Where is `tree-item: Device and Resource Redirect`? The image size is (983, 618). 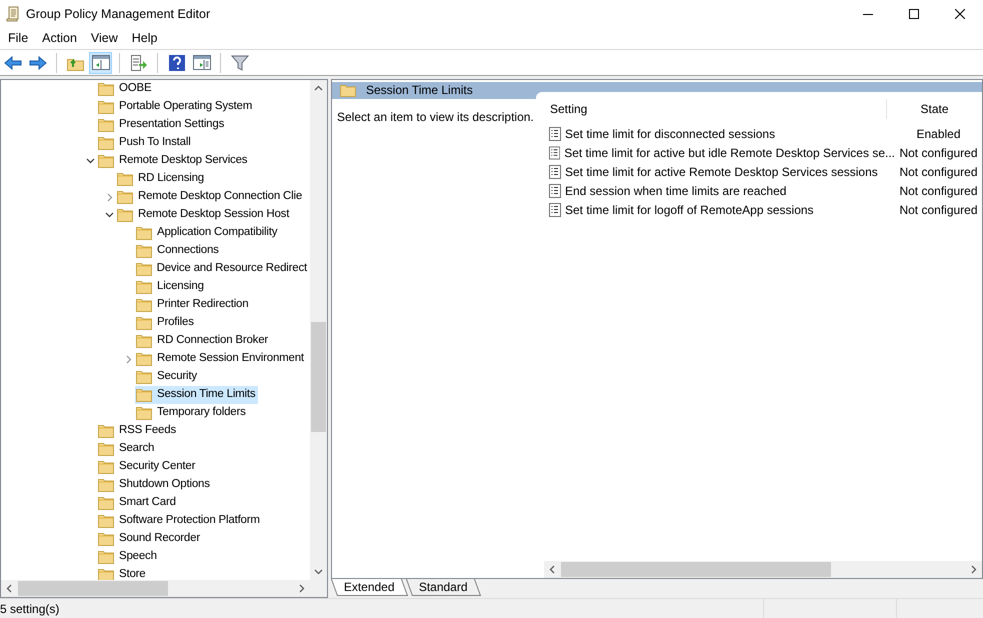
tree-item: Device and Resource Redirect is located at coordinates (222, 269).